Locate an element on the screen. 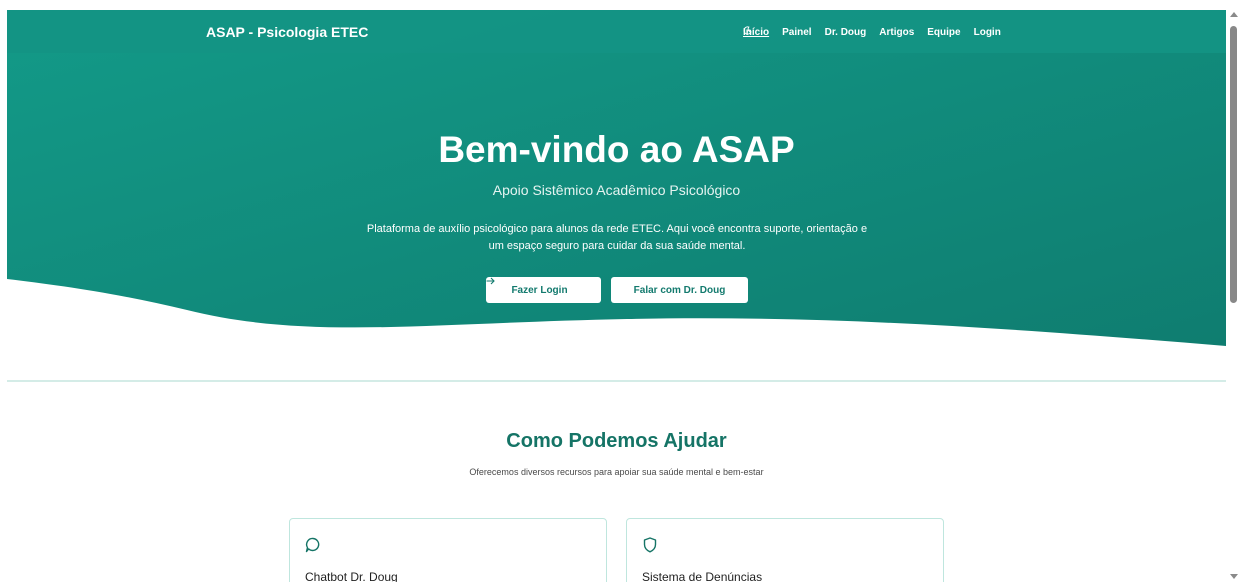  hero-subtitle: Apoio Sistêmico Acadêmico Psicológico is located at coordinates (616, 190).